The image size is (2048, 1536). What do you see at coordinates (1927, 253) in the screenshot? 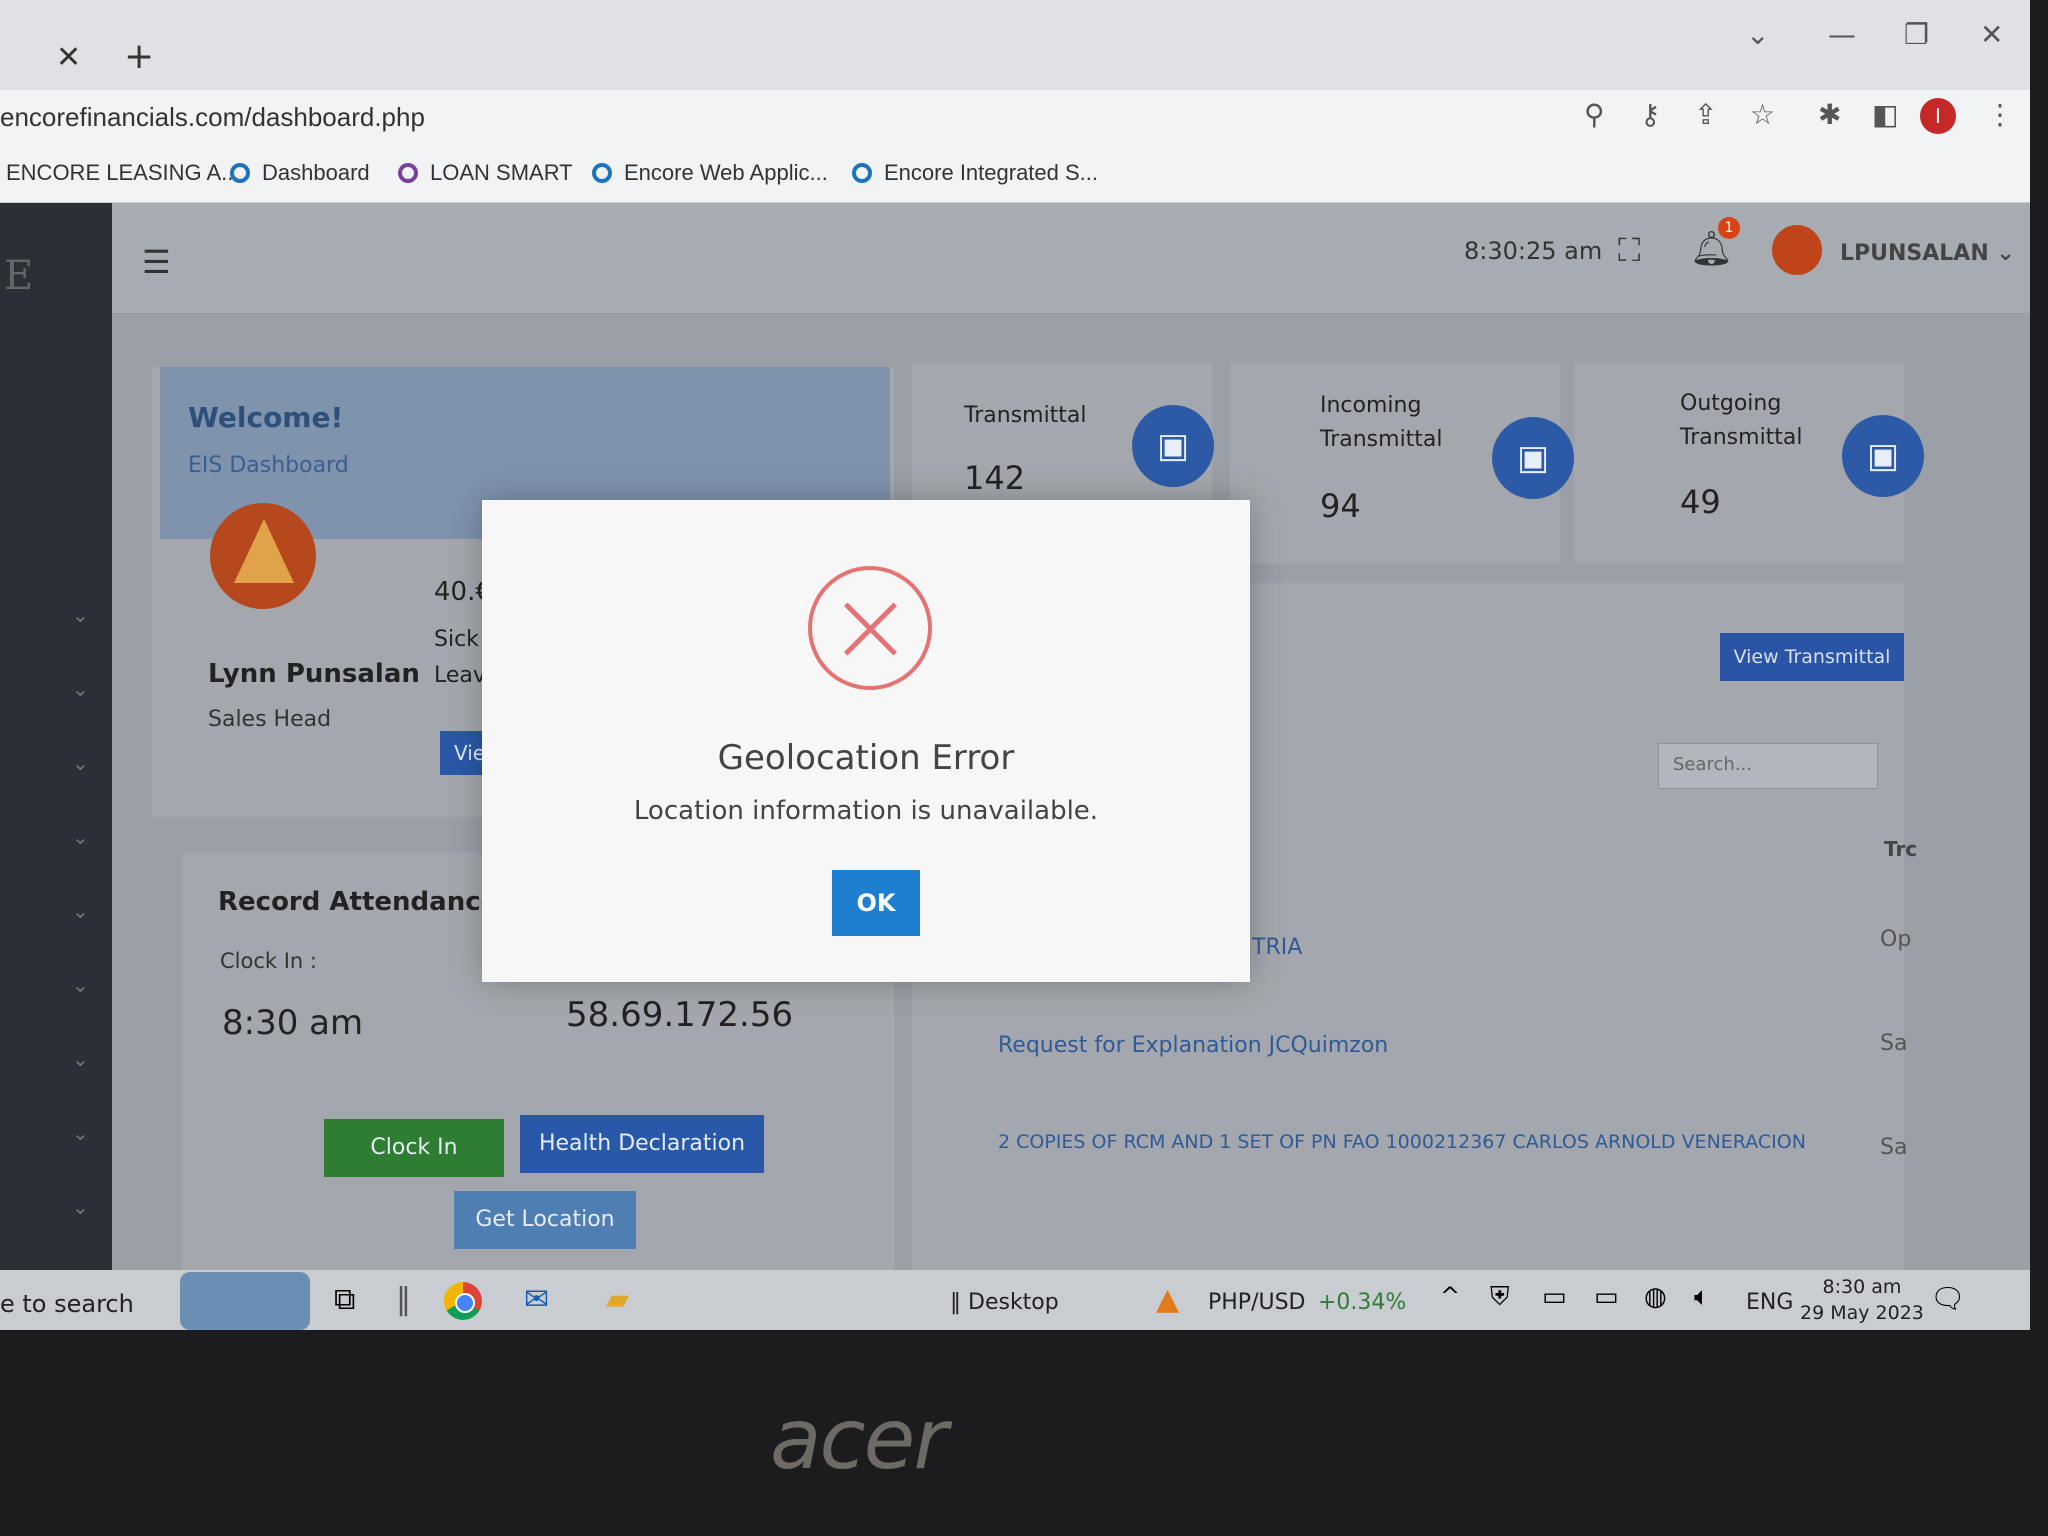
I see `user-menu: LPUNSALAN ⌄` at bounding box center [1927, 253].